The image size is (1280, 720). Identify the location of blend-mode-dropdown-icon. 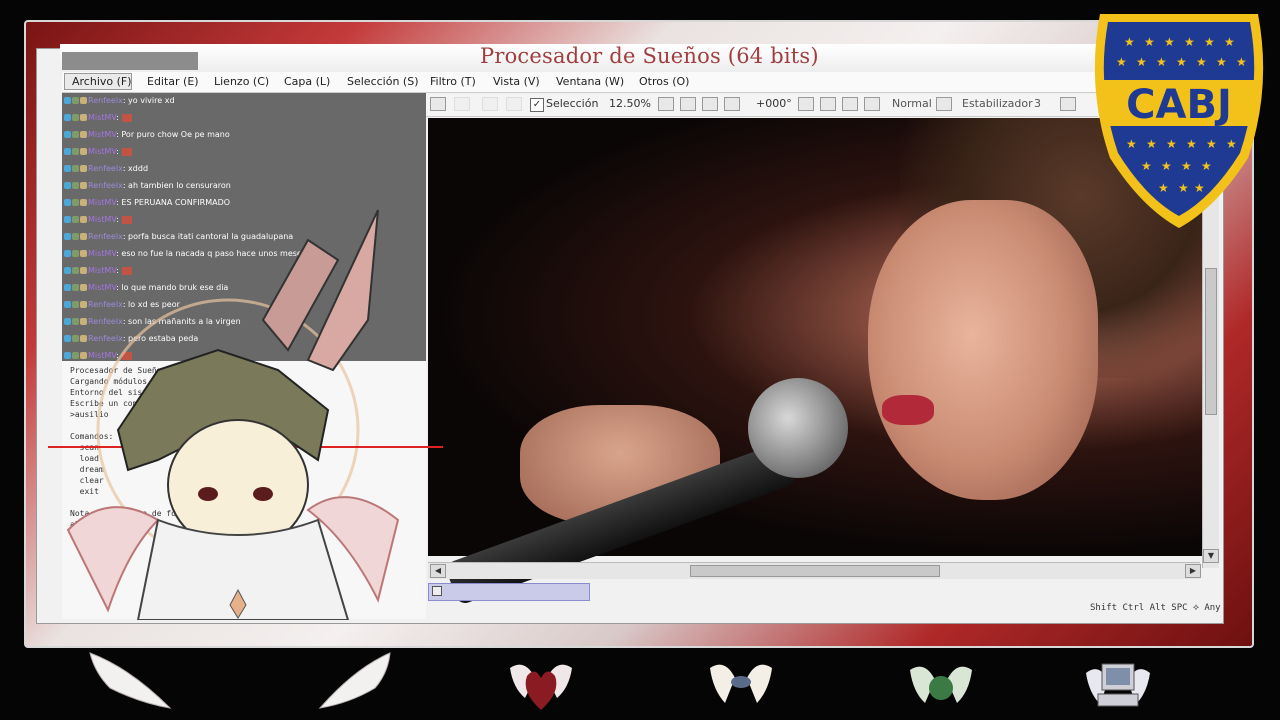
(944, 104).